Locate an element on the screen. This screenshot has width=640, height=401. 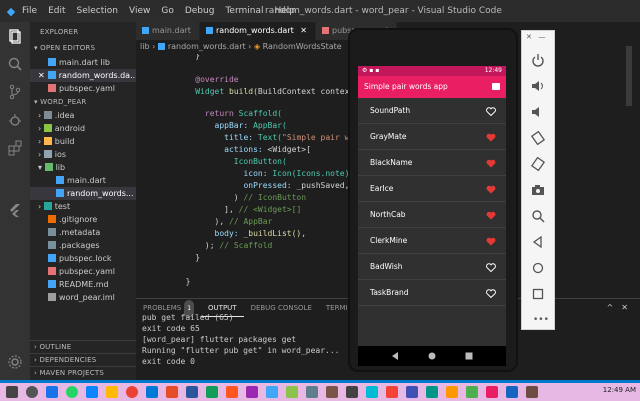
breadcrumb-file: random_words.dart is located at coordinates (207, 46).